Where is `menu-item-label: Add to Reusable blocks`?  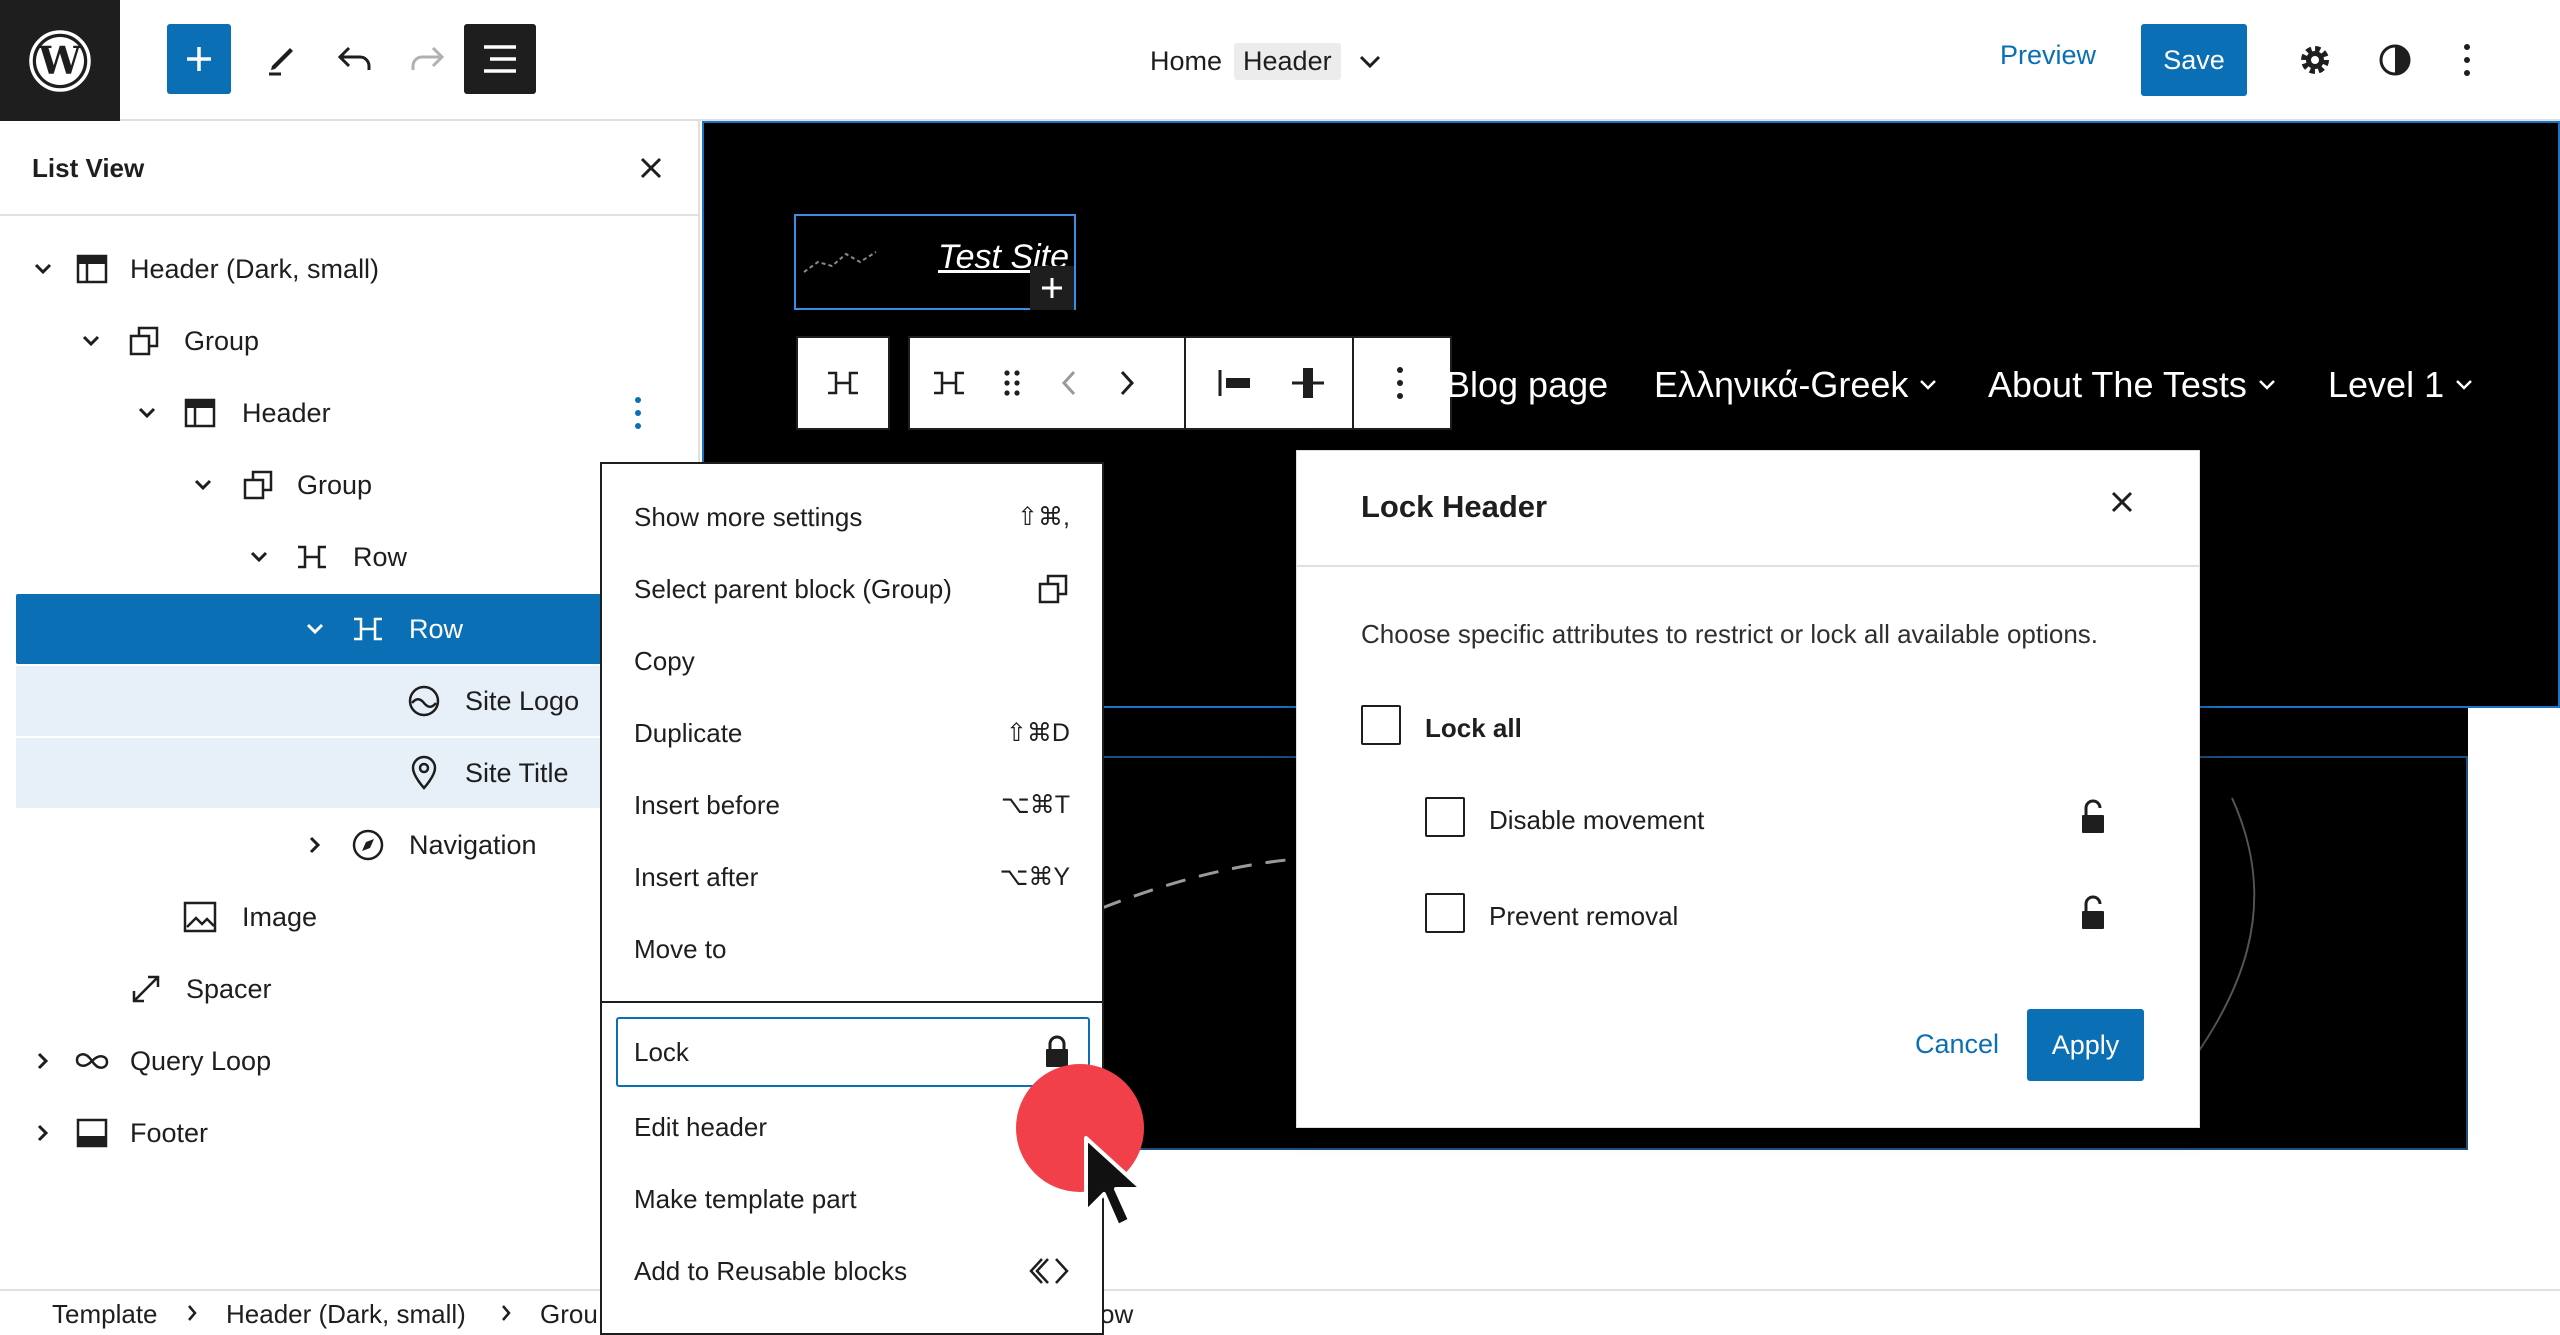 menu-item-label: Add to Reusable blocks is located at coordinates (771, 1270).